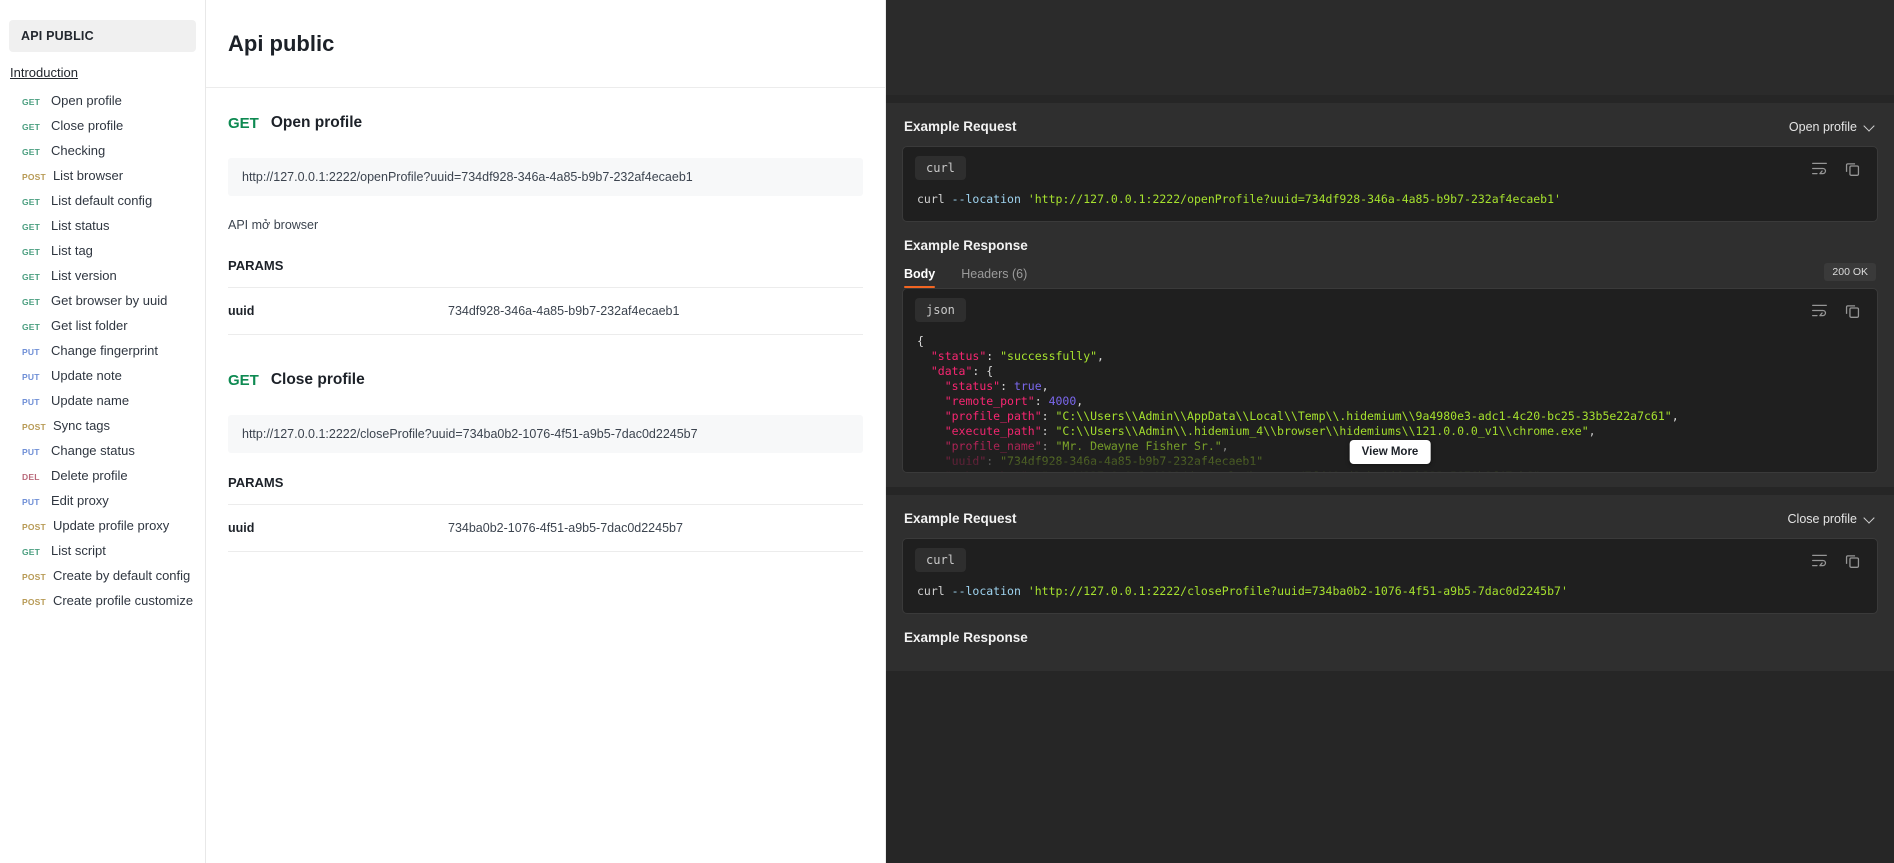  I want to click on params-heading: PARAMS, so click(545, 490).